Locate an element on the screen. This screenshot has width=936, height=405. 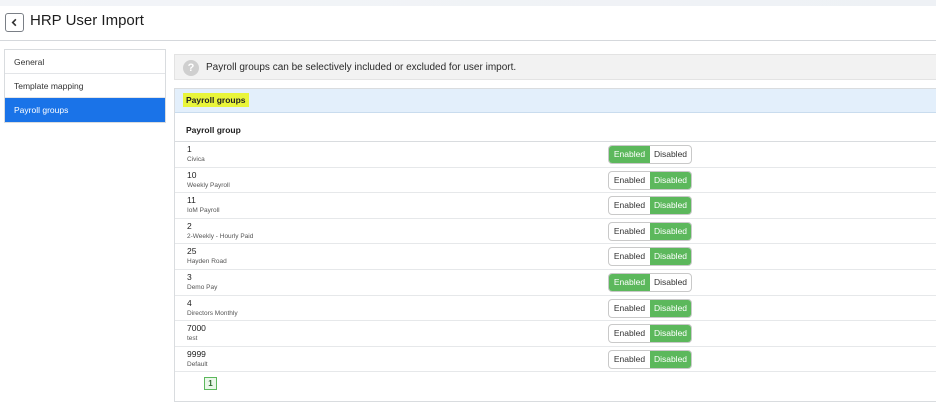
payroll-group-name: Directors Monthly is located at coordinates (212, 313).